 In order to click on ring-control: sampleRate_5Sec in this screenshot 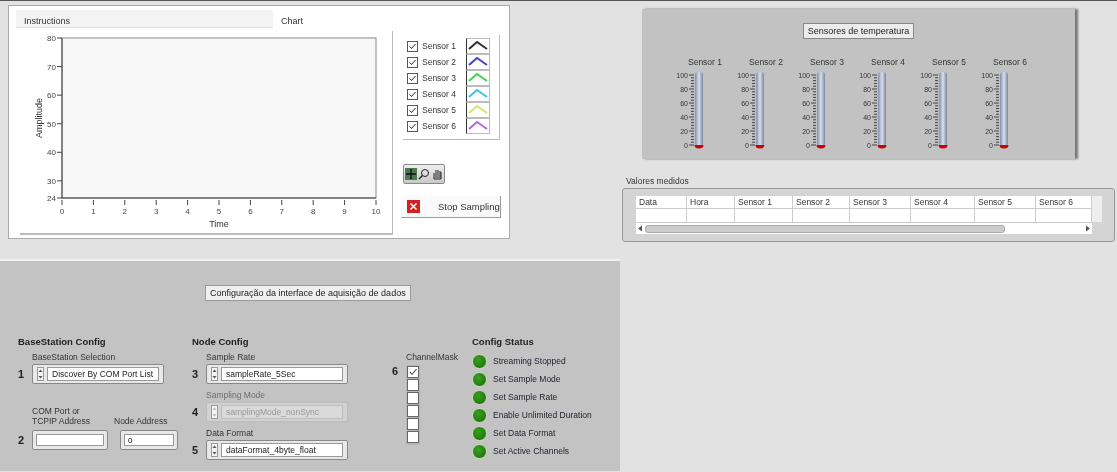, I will do `click(277, 374)`.